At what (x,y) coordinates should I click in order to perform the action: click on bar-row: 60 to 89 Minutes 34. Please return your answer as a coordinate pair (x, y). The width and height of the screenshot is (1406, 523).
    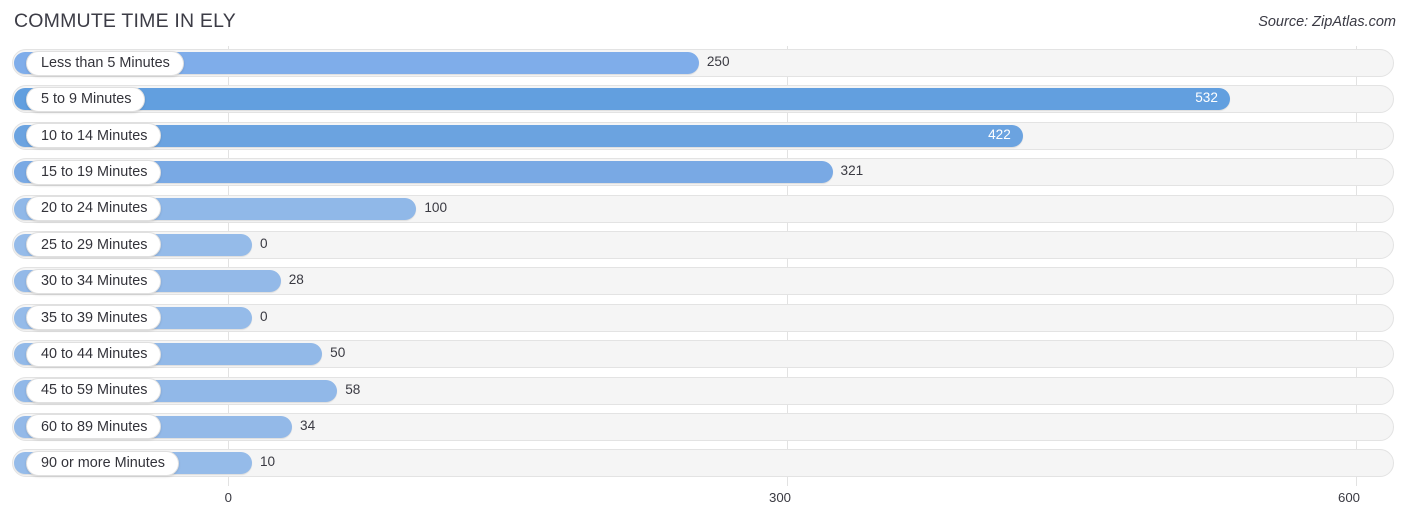
    Looking at the image, I should click on (703, 428).